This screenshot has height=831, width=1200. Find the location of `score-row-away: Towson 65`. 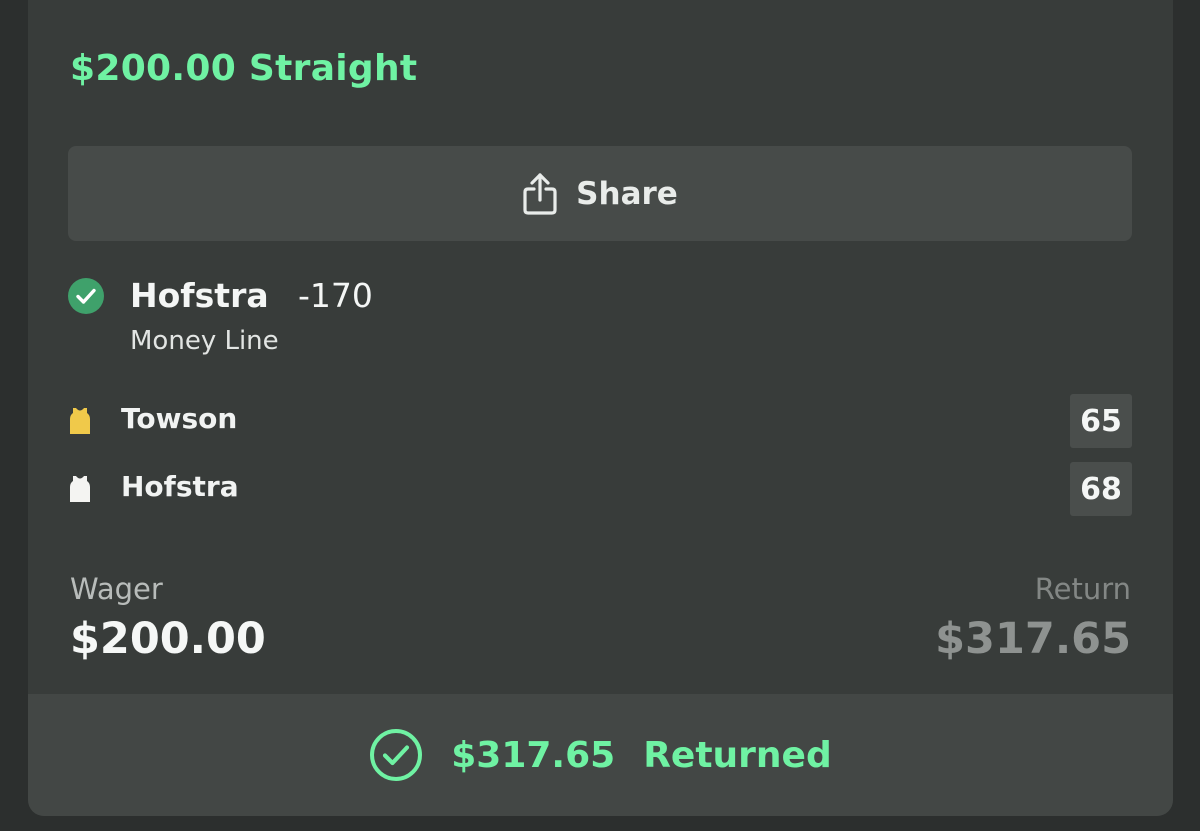

score-row-away: Towson 65 is located at coordinates (600, 421).